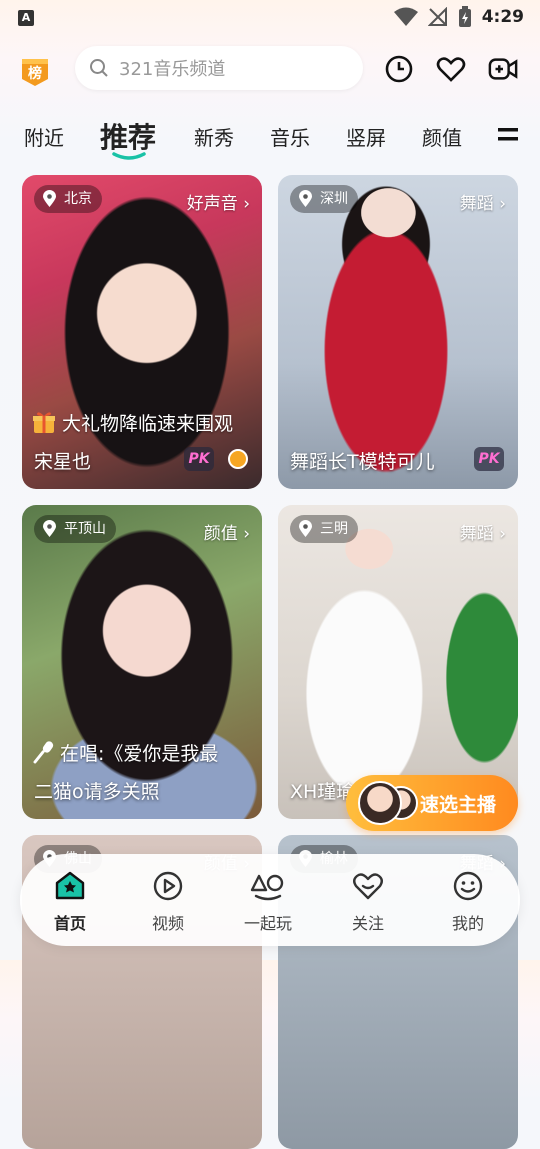 This screenshot has width=540, height=1149. What do you see at coordinates (218, 201) in the screenshot?
I see `category-link: 好声音 ›` at bounding box center [218, 201].